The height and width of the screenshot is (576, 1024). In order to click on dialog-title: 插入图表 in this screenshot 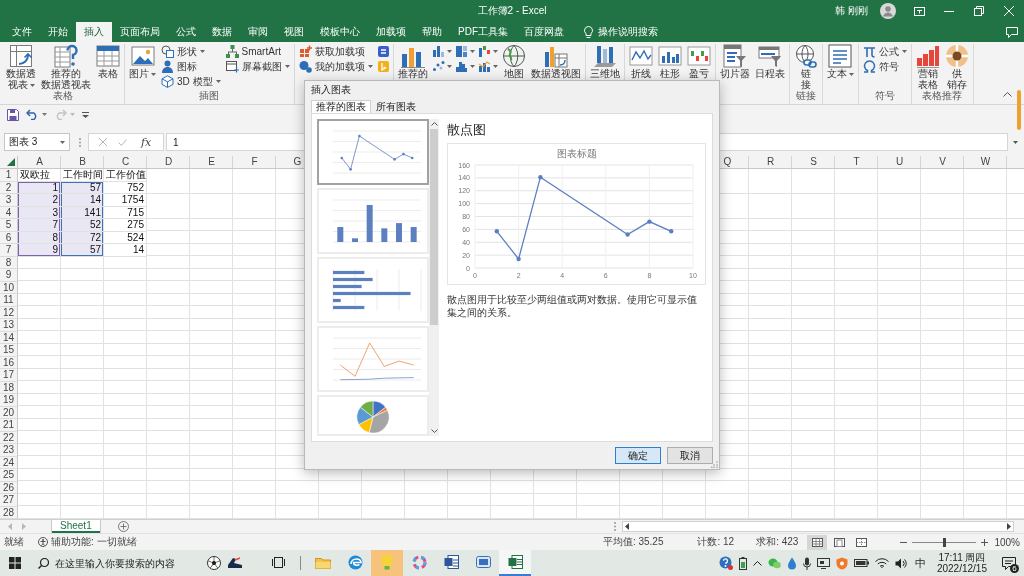, I will do `click(330, 90)`.